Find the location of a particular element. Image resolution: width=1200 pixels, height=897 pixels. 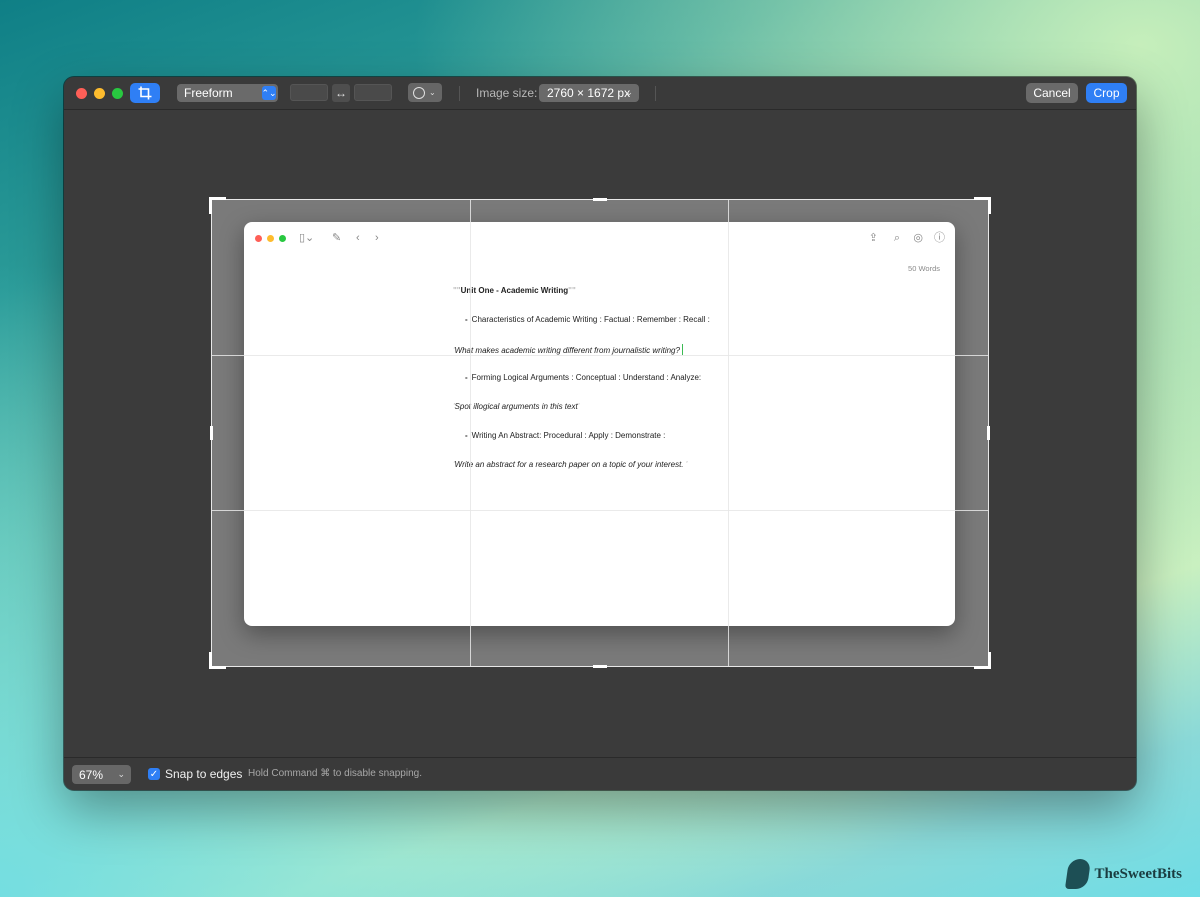

stepper-icon: ⌃⌄ is located at coordinates (269, 93).